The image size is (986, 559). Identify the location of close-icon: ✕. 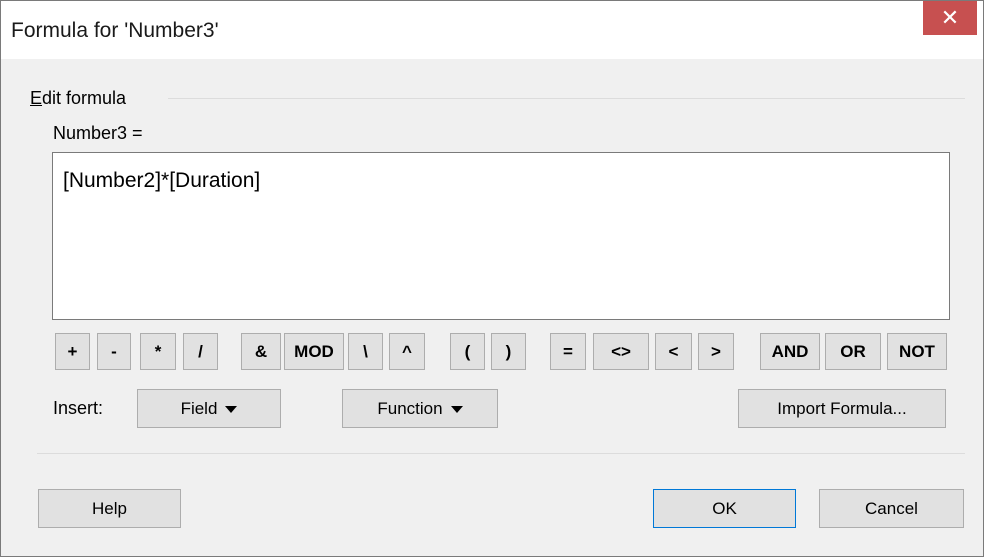
(950, 17).